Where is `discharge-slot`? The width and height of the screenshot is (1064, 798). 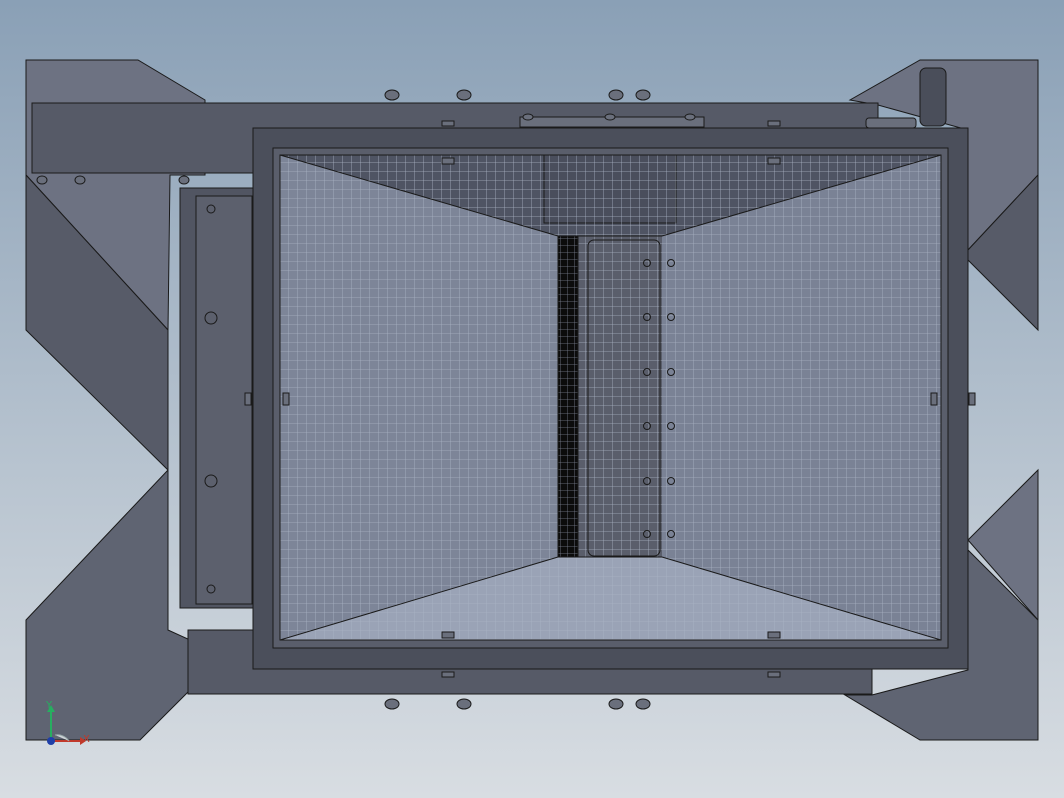
discharge-slot is located at coordinates (568, 396).